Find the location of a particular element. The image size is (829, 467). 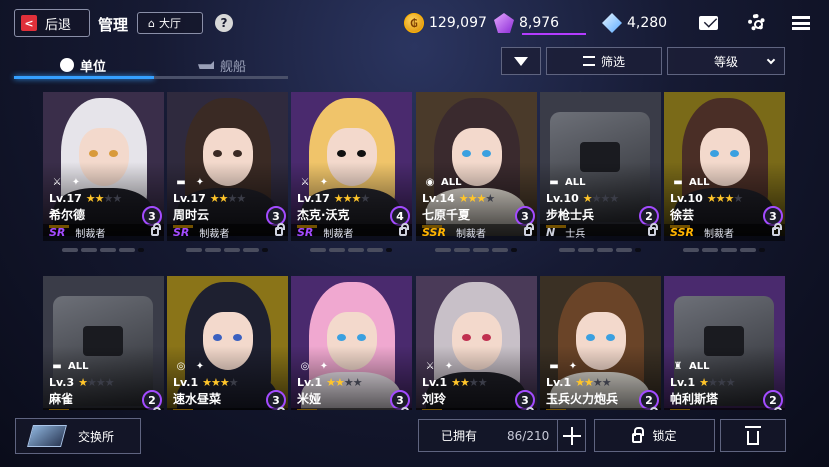

gold-amount: 129,097 is located at coordinates (458, 23).